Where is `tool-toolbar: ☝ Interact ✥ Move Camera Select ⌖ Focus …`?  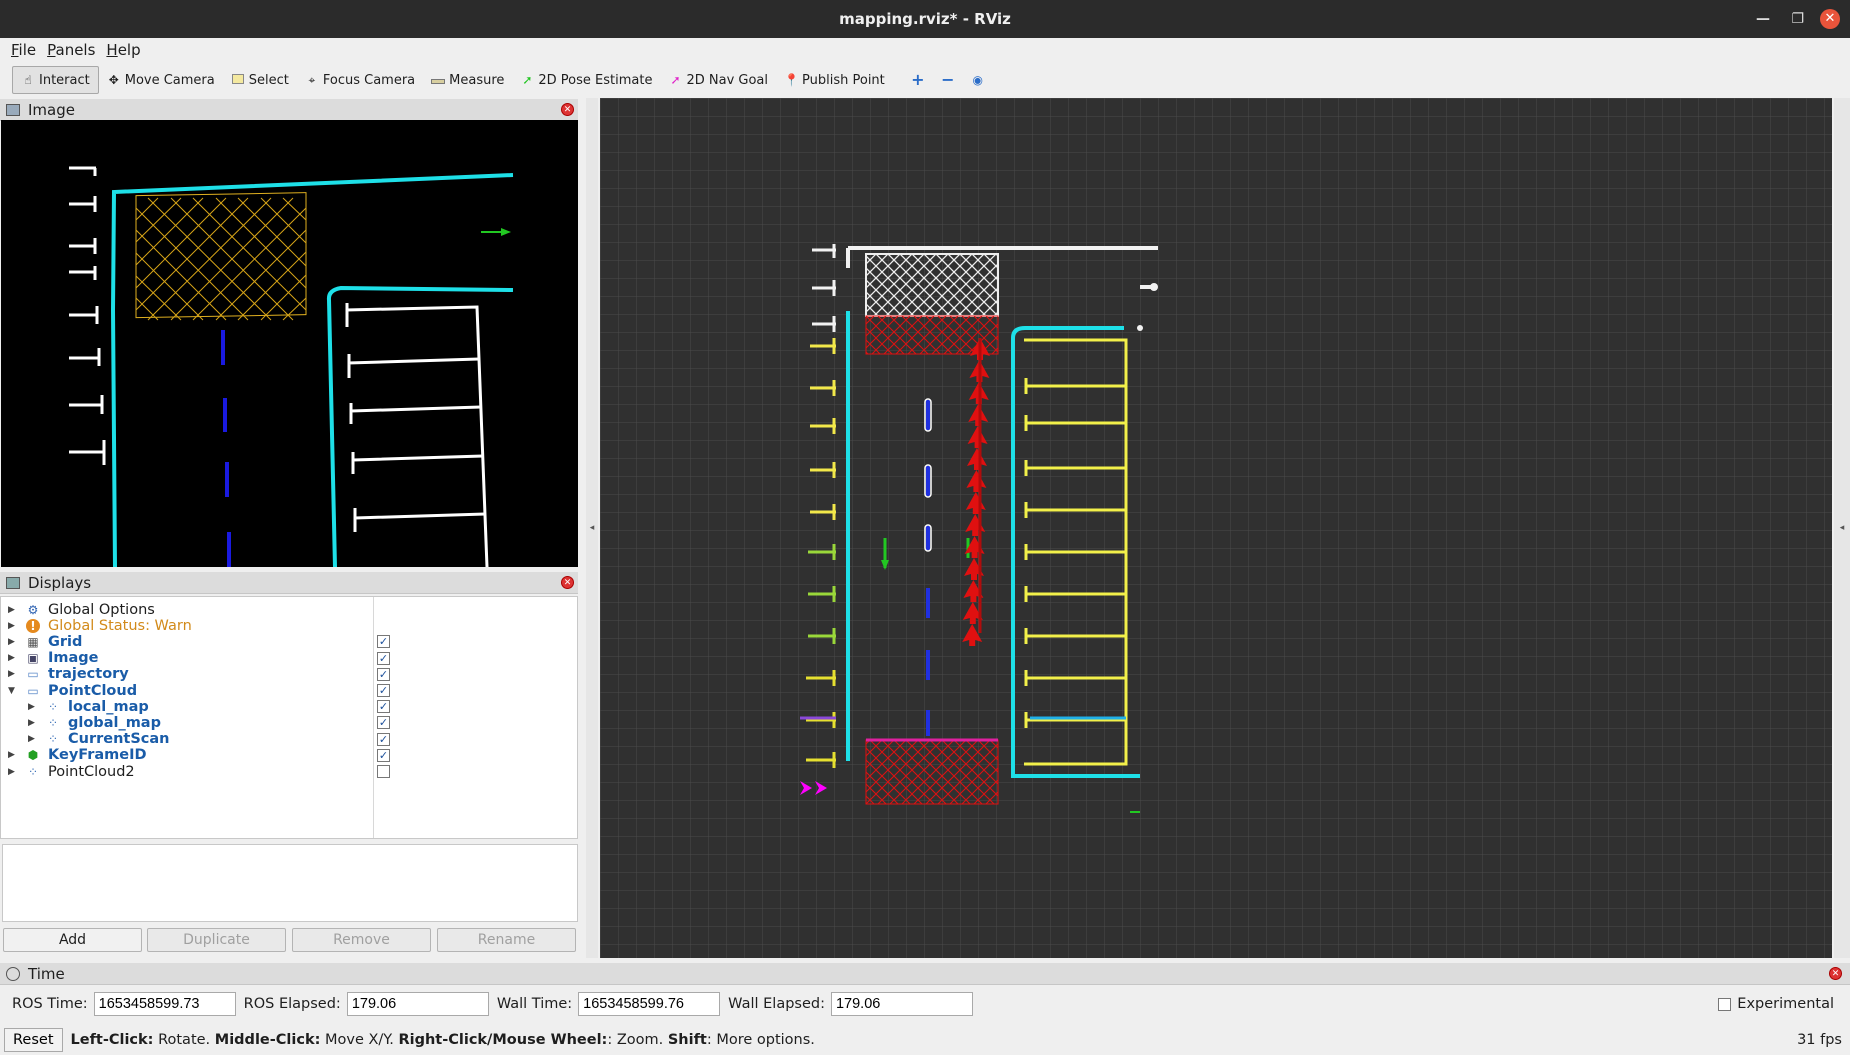
tool-toolbar: ☝ Interact ✥ Move Camera Select ⌖ Focus … is located at coordinates (925, 80).